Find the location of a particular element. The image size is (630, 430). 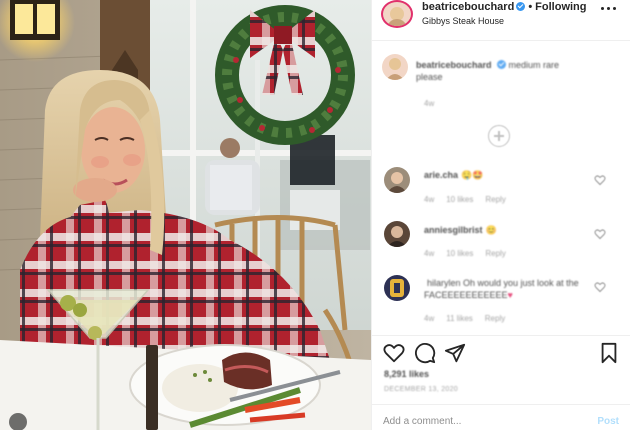

comment-input is located at coordinates (478, 420).